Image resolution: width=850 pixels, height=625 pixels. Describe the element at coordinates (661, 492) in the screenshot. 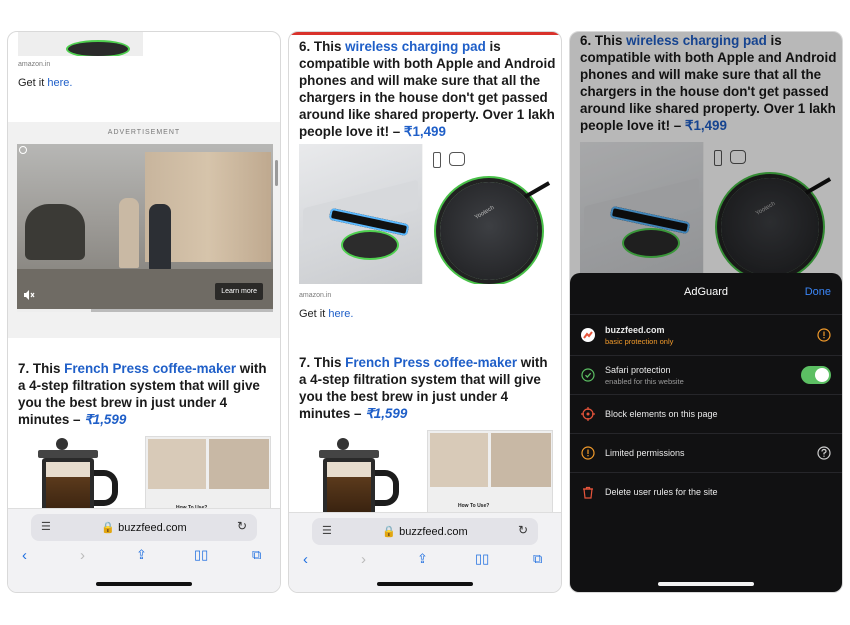

I see `delete-rules-label: Delete user rules for the site` at that location.